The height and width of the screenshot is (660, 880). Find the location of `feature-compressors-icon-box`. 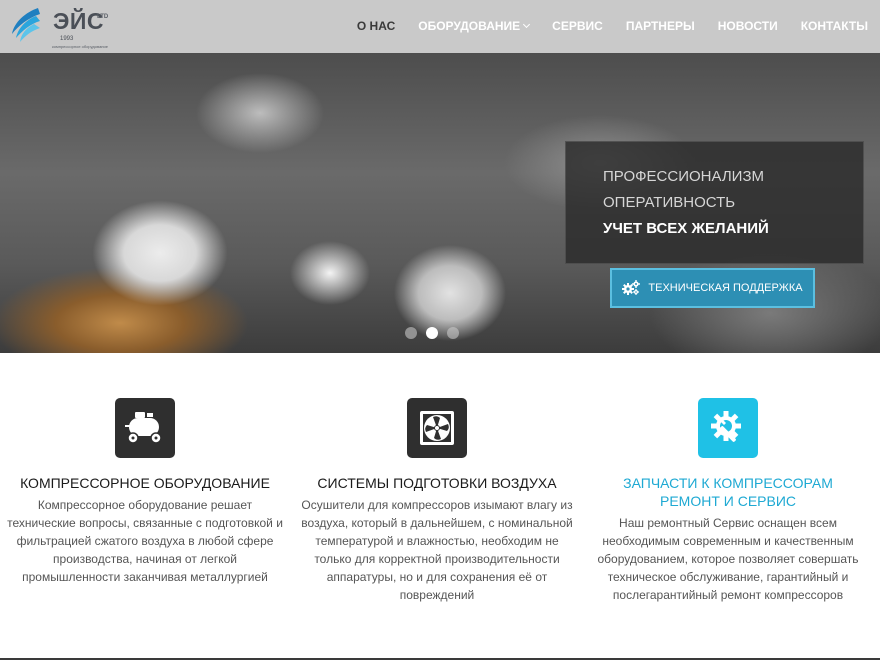

feature-compressors-icon-box is located at coordinates (145, 428).